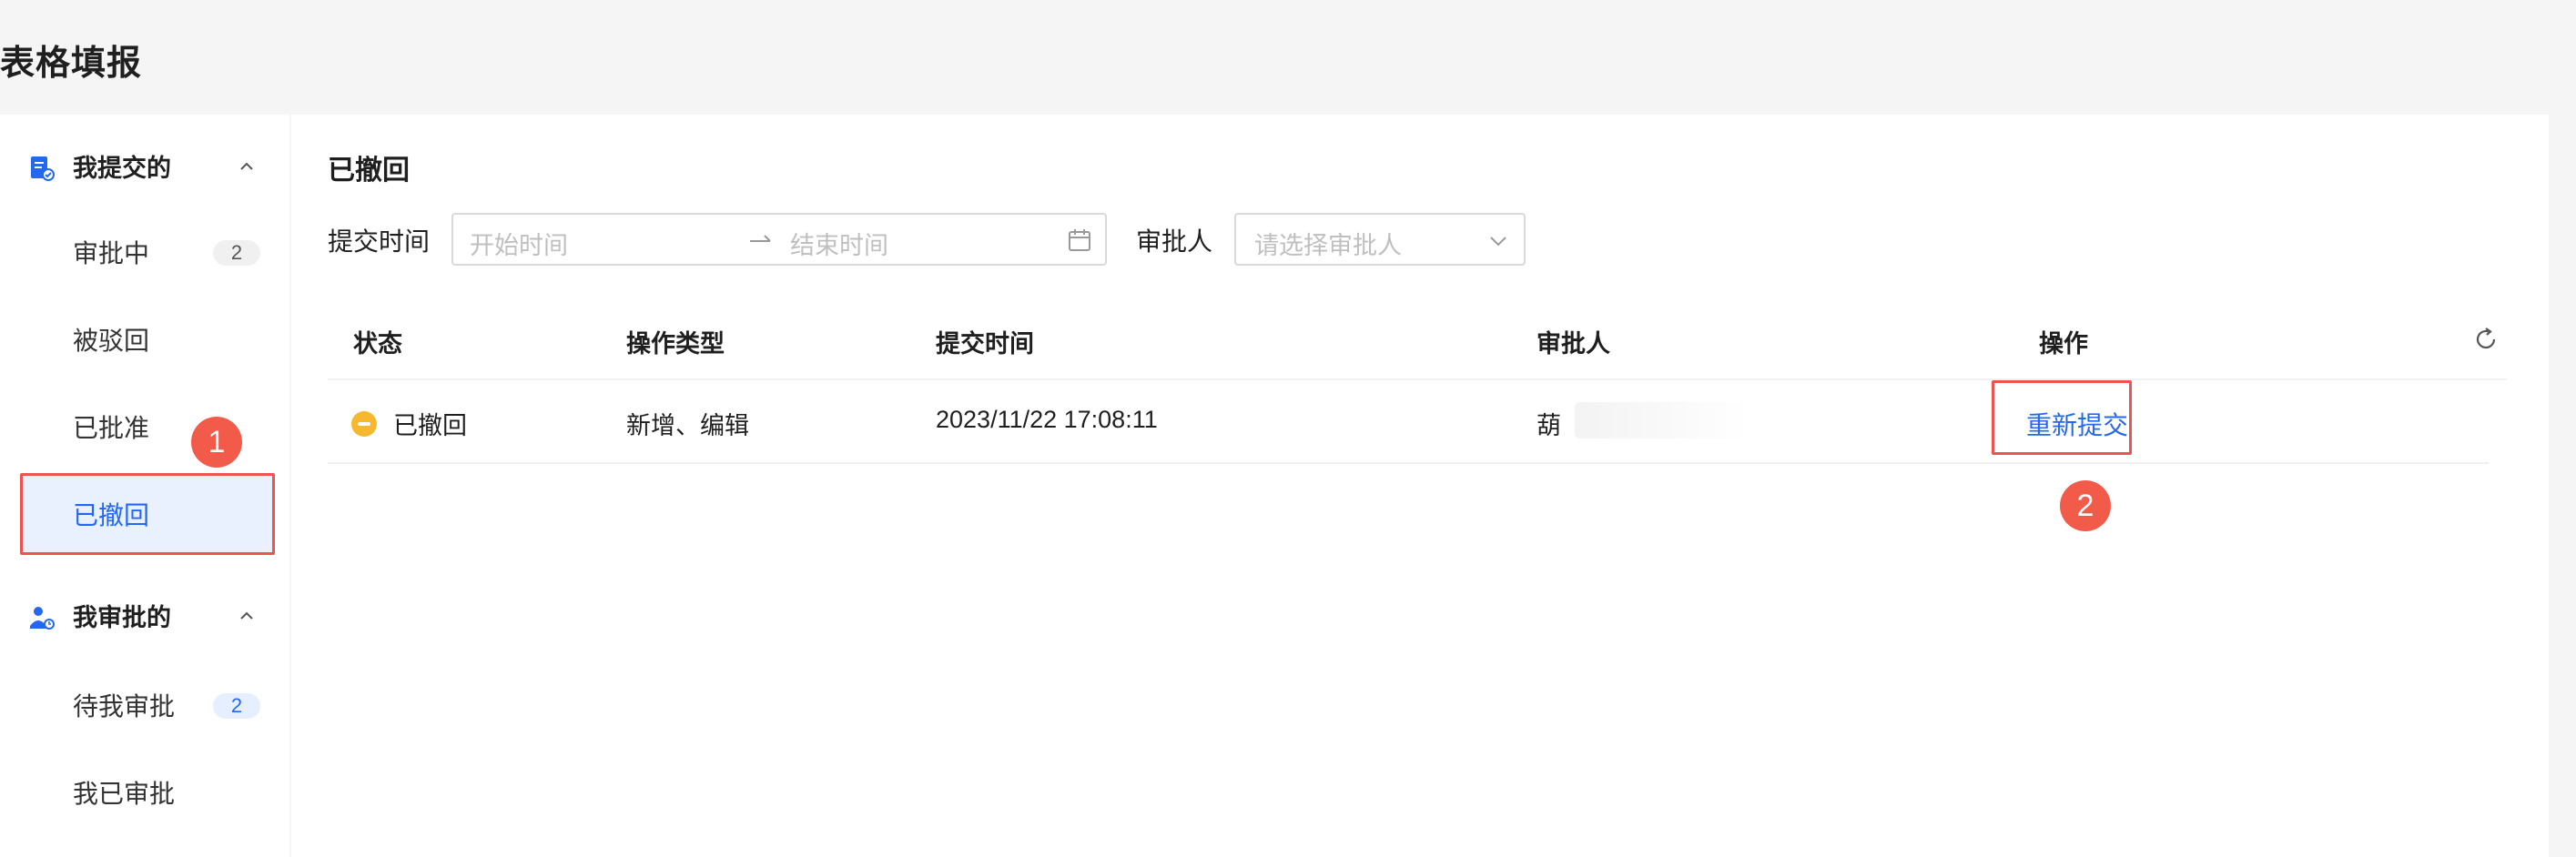 The image size is (2576, 857). Describe the element at coordinates (1079, 240) in the screenshot. I see `calendar-icon` at that location.